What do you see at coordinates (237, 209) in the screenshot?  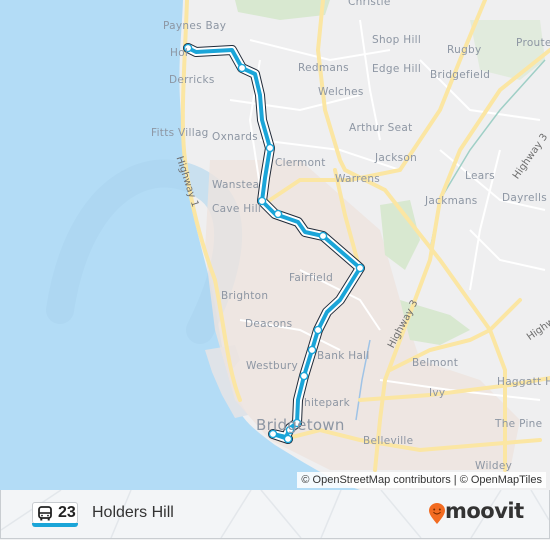 I see `place-label: Cave Hill` at bounding box center [237, 209].